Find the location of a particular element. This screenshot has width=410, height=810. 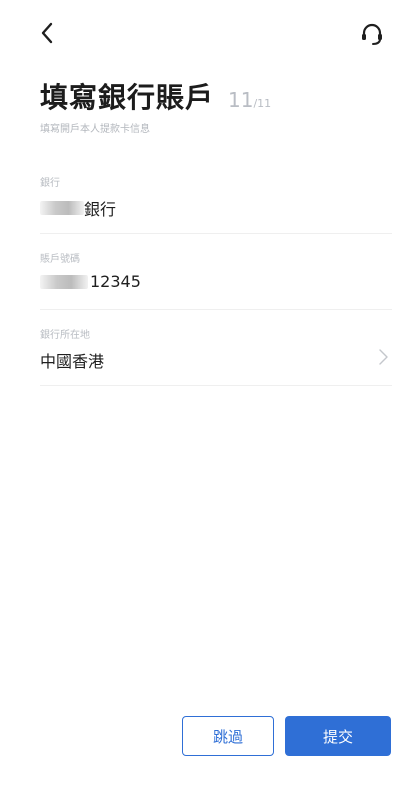

skip-button: 跳過 is located at coordinates (228, 736).